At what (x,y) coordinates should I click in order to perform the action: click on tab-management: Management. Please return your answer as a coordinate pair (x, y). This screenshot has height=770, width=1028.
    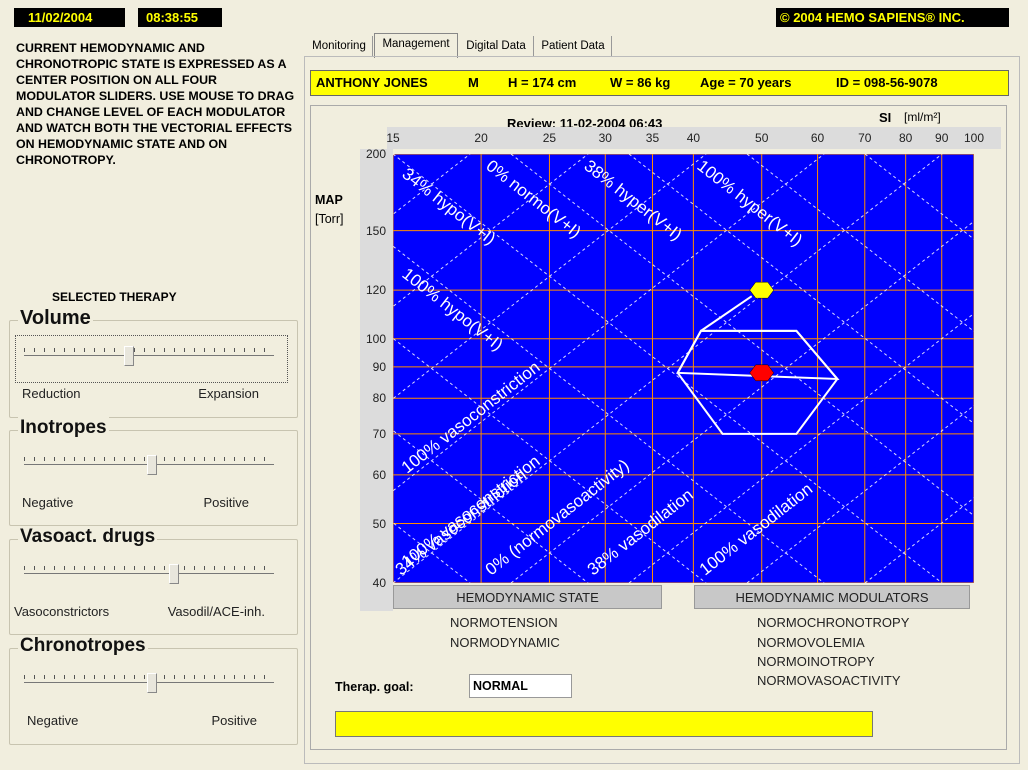
    Looking at the image, I should click on (416, 45).